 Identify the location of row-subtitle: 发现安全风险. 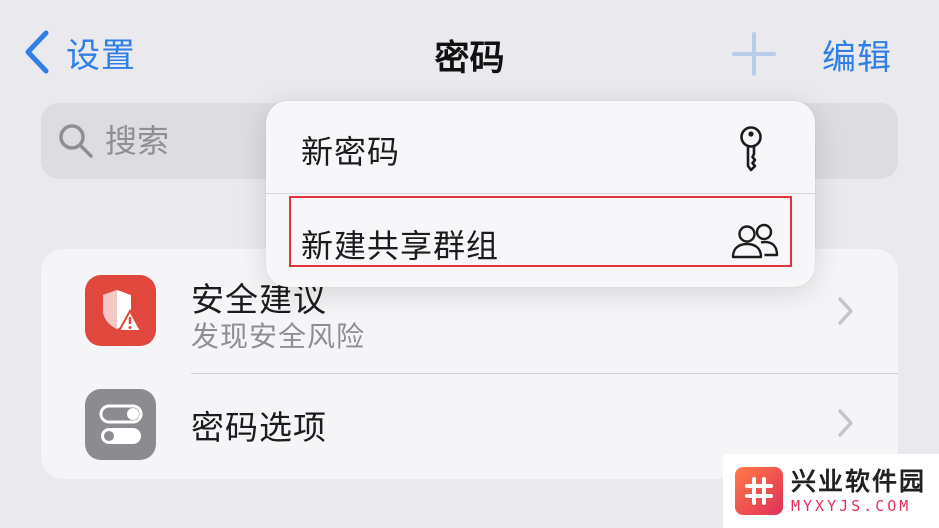
(278, 336).